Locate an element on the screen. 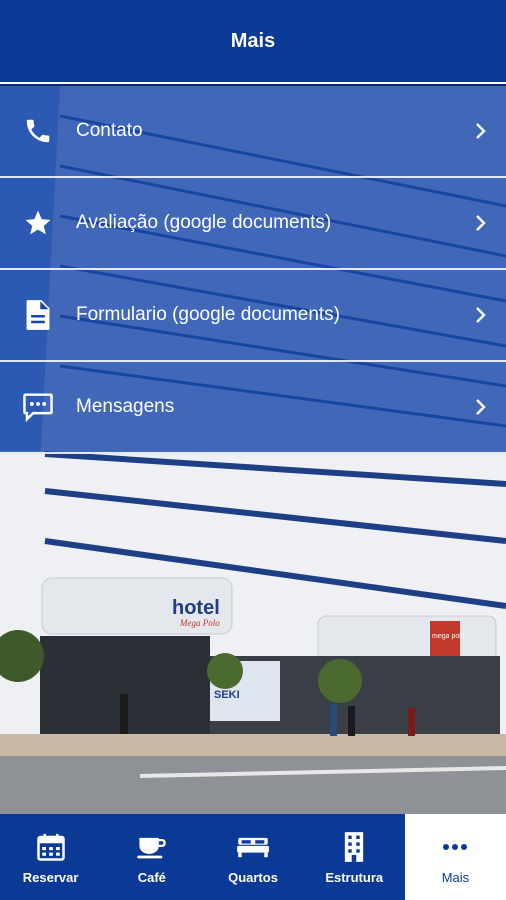 The image size is (506, 900). menu-item-contato: Contato is located at coordinates (253, 132).